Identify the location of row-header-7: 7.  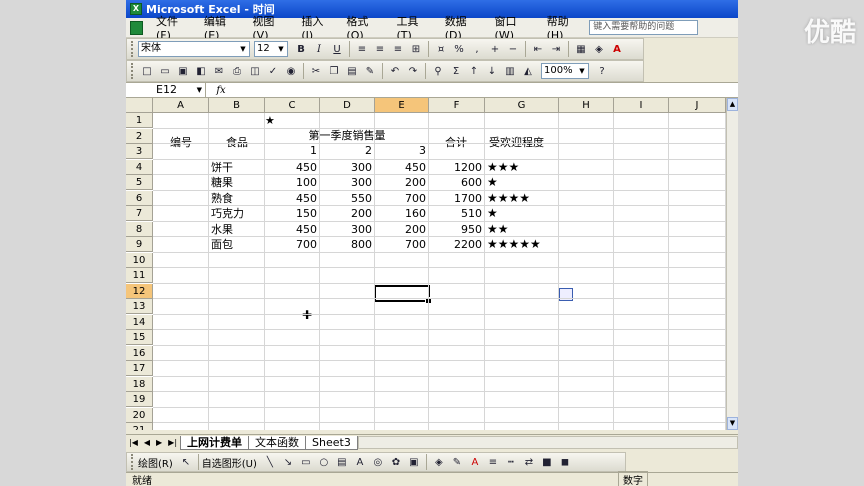
(139, 213).